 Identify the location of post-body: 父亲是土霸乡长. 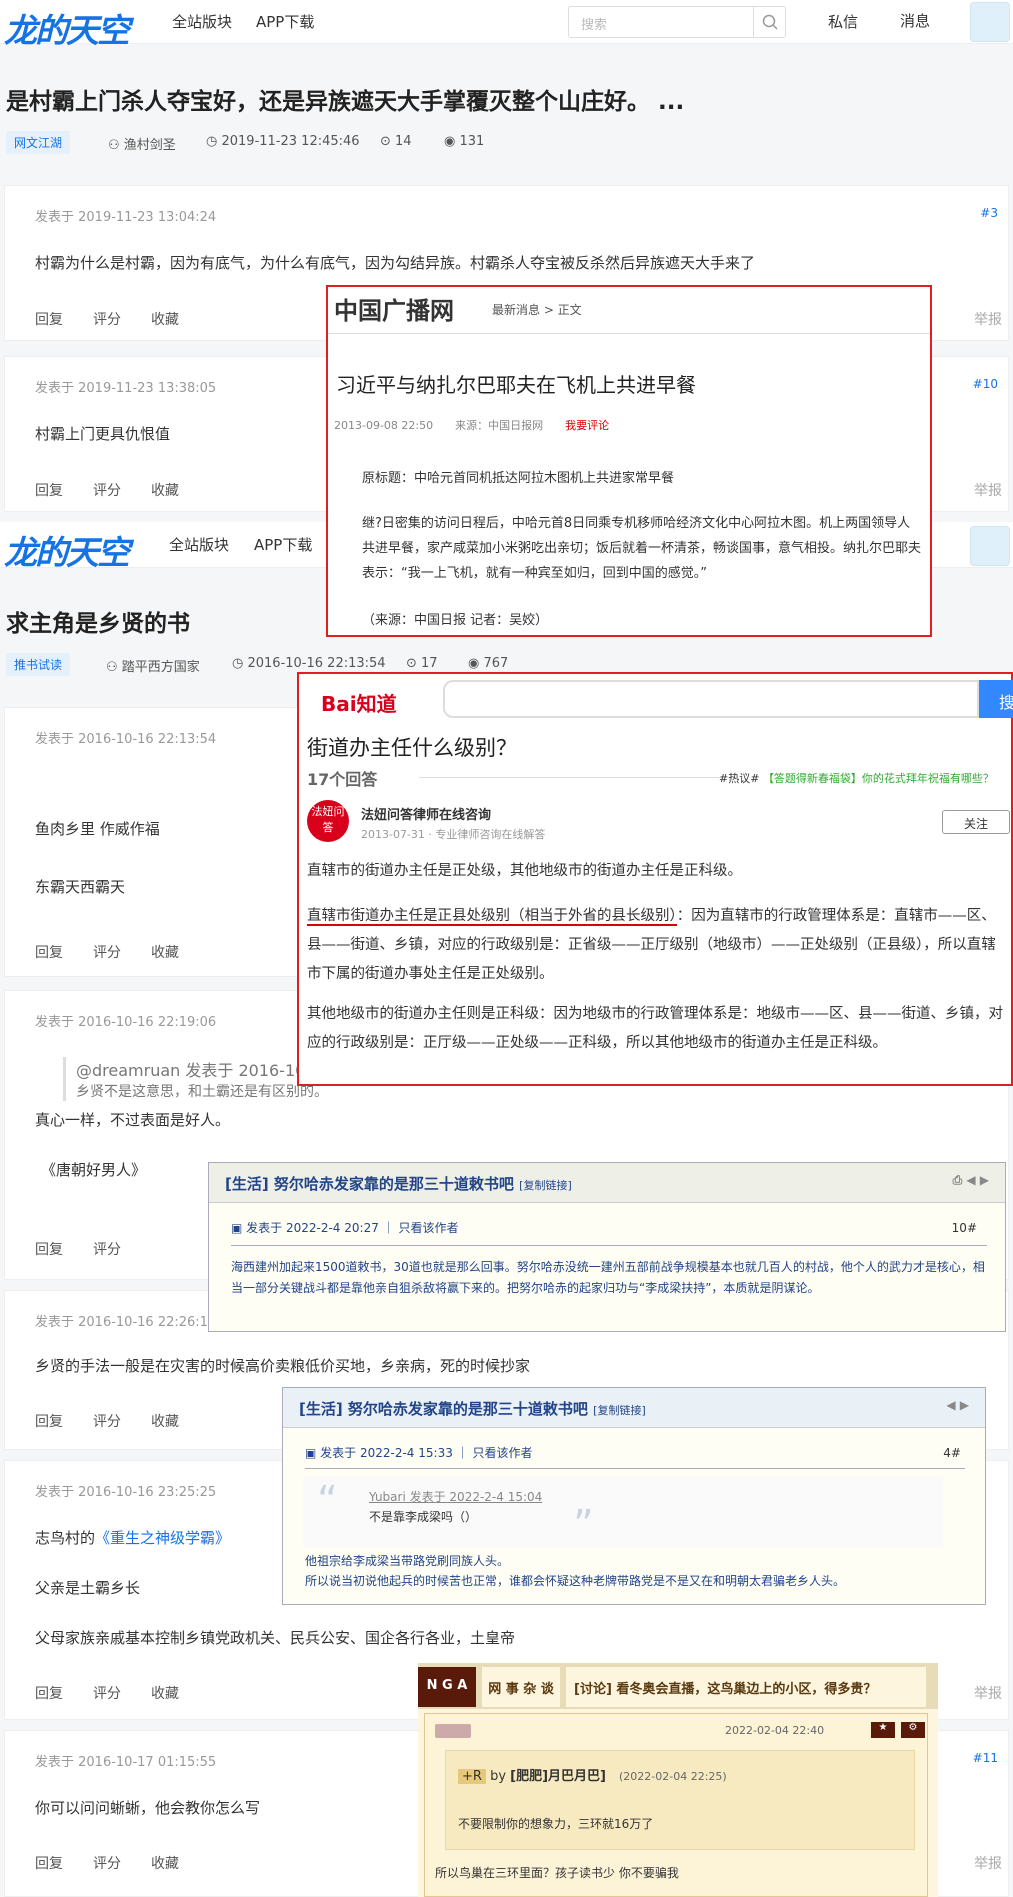
(88, 1588).